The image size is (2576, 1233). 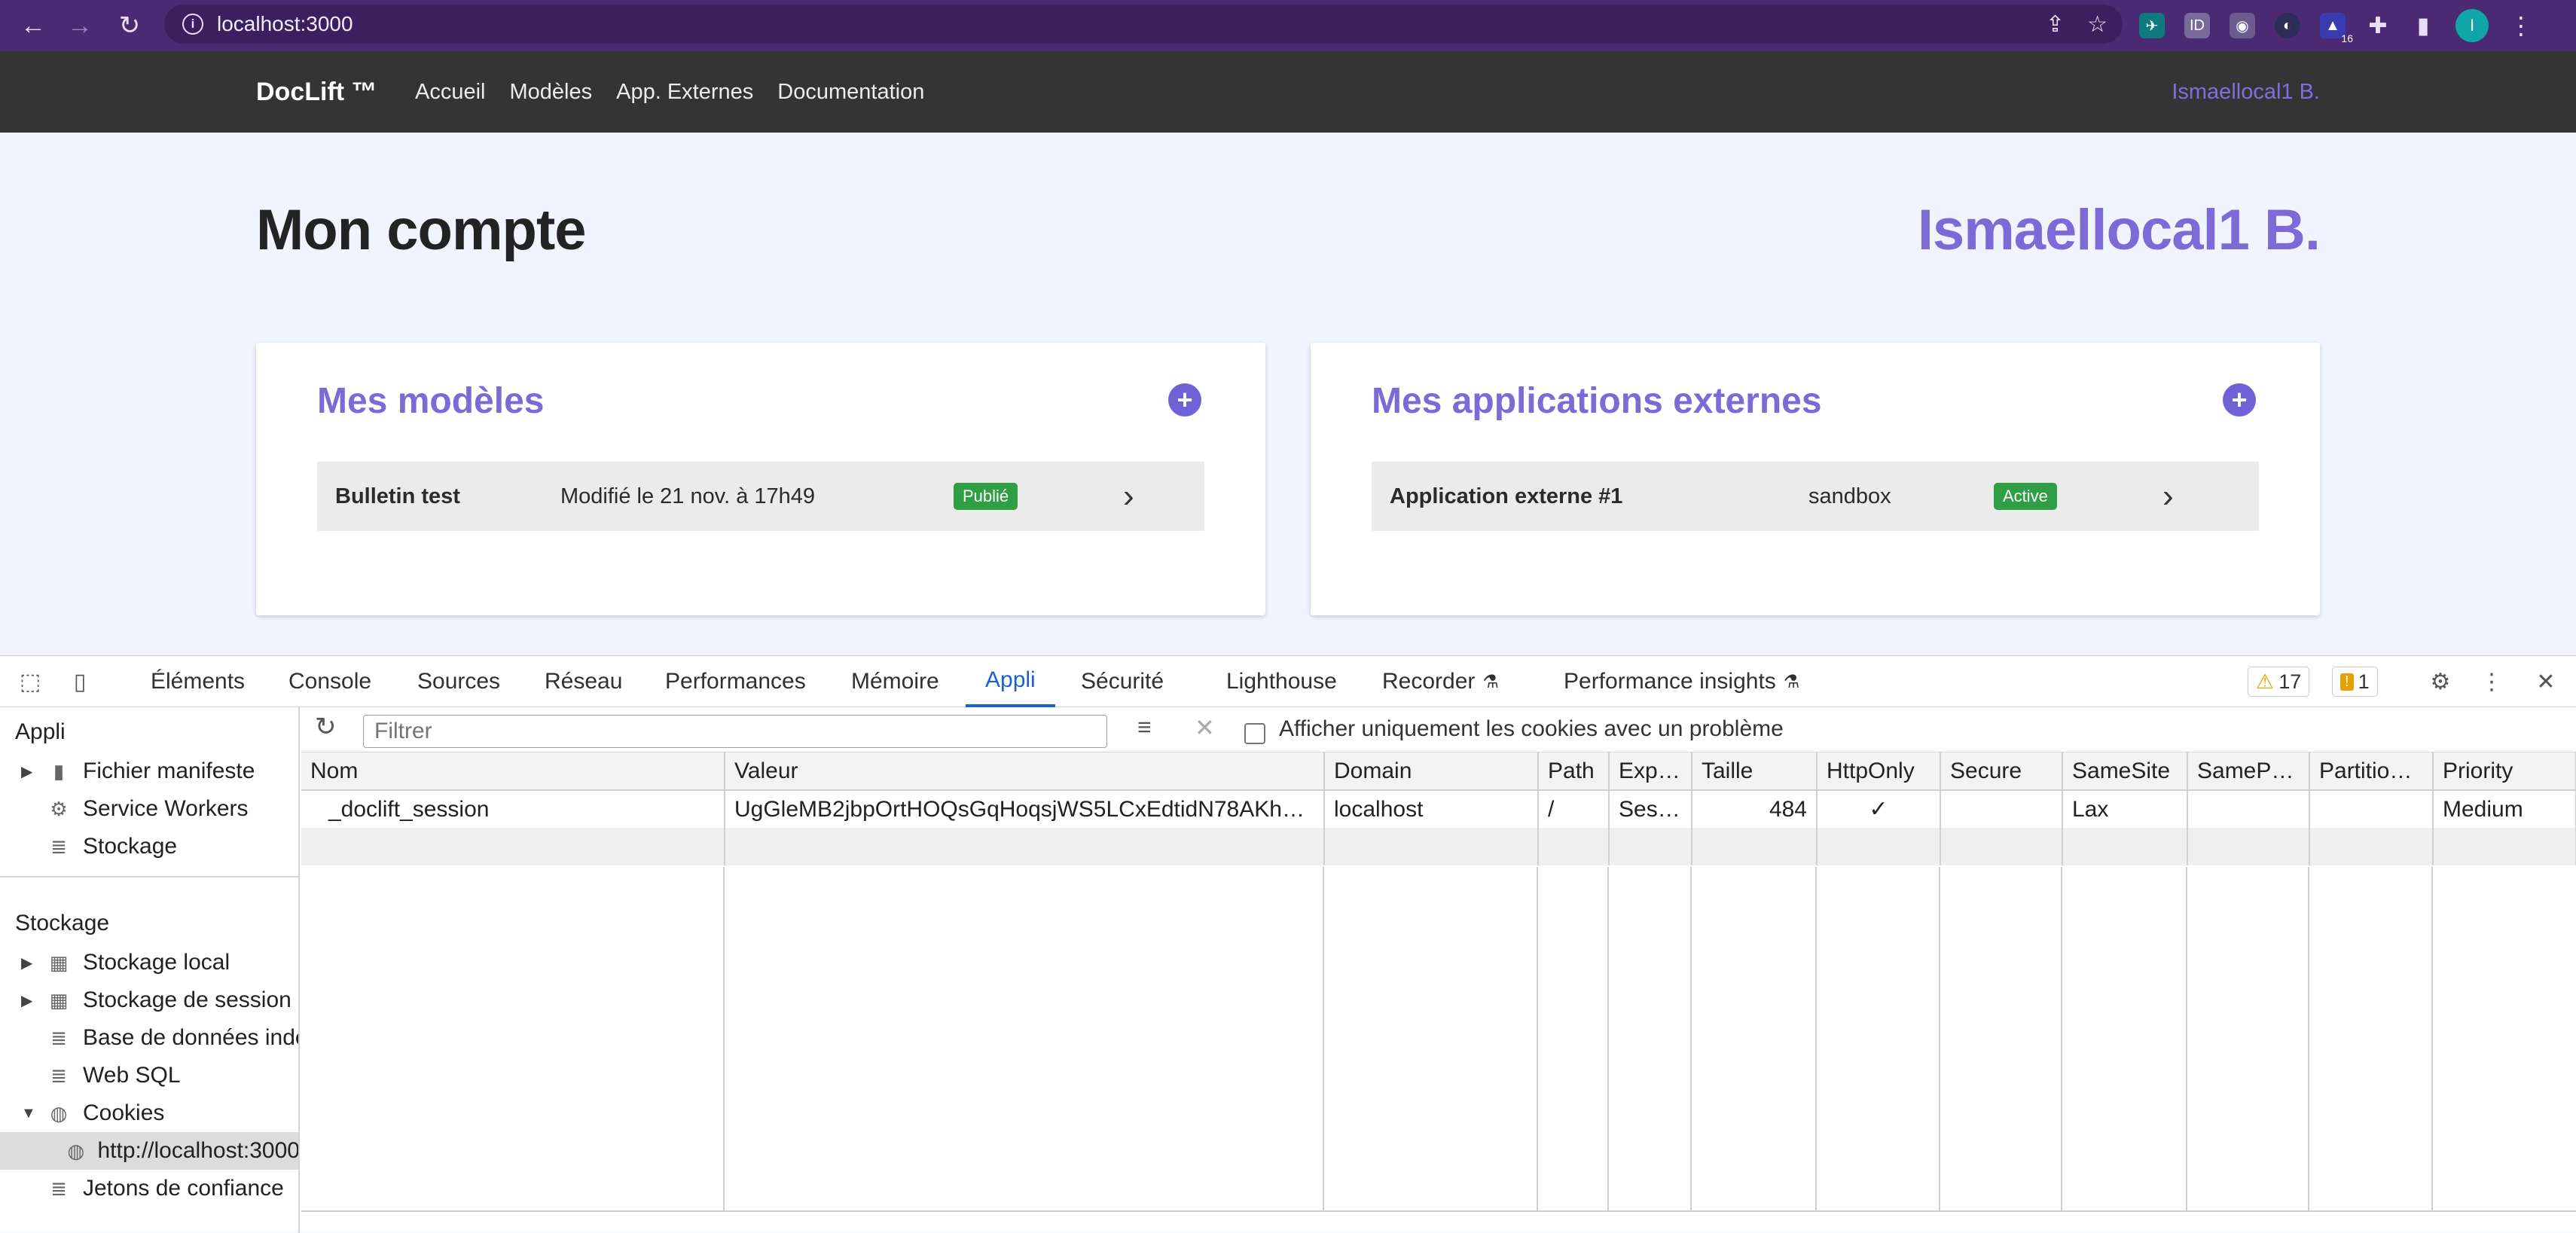 What do you see at coordinates (198, 681) in the screenshot?
I see `tab-elements: Éléments` at bounding box center [198, 681].